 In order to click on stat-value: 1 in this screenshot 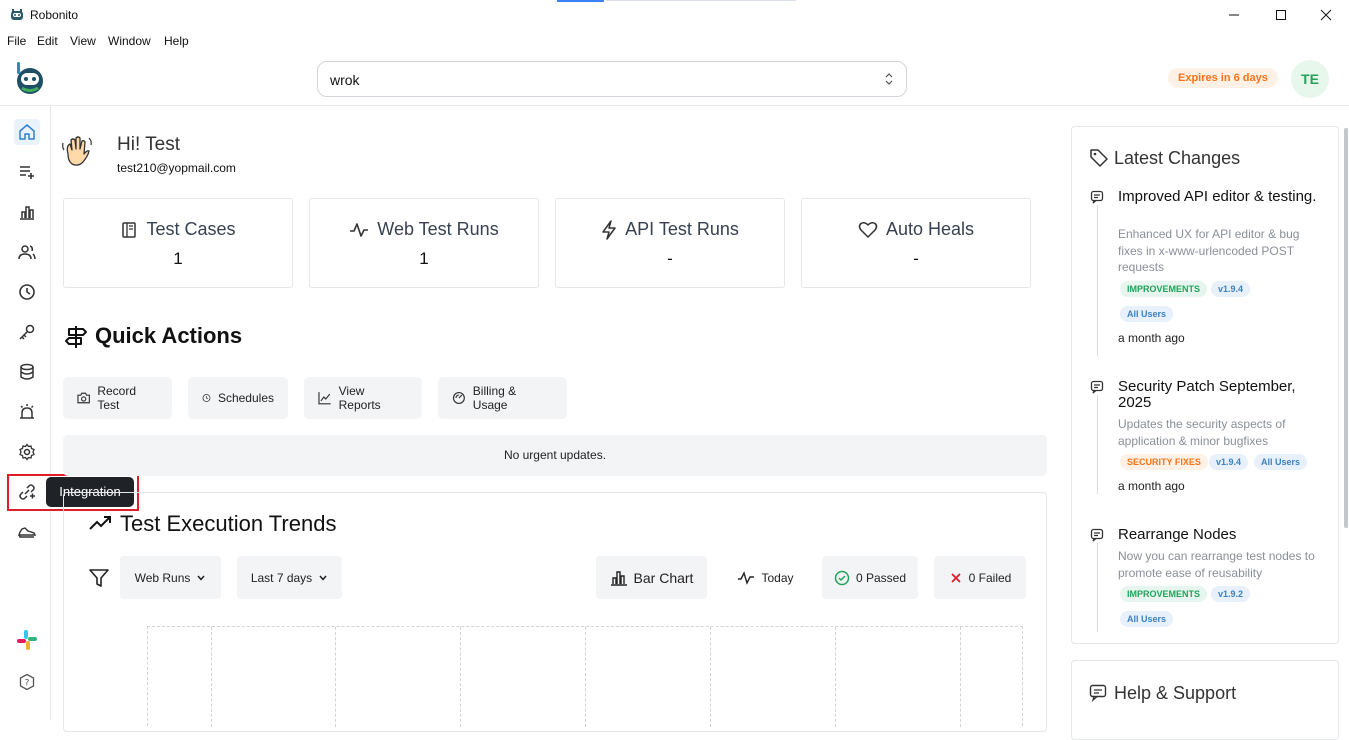, I will do `click(424, 258)`.